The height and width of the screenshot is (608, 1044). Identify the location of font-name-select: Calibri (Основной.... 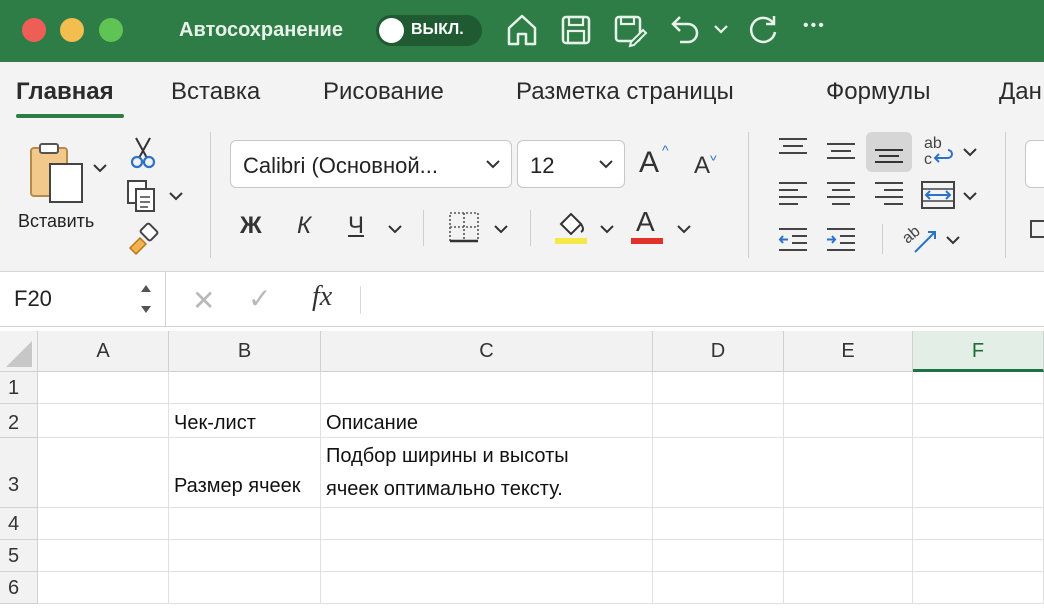
(371, 164).